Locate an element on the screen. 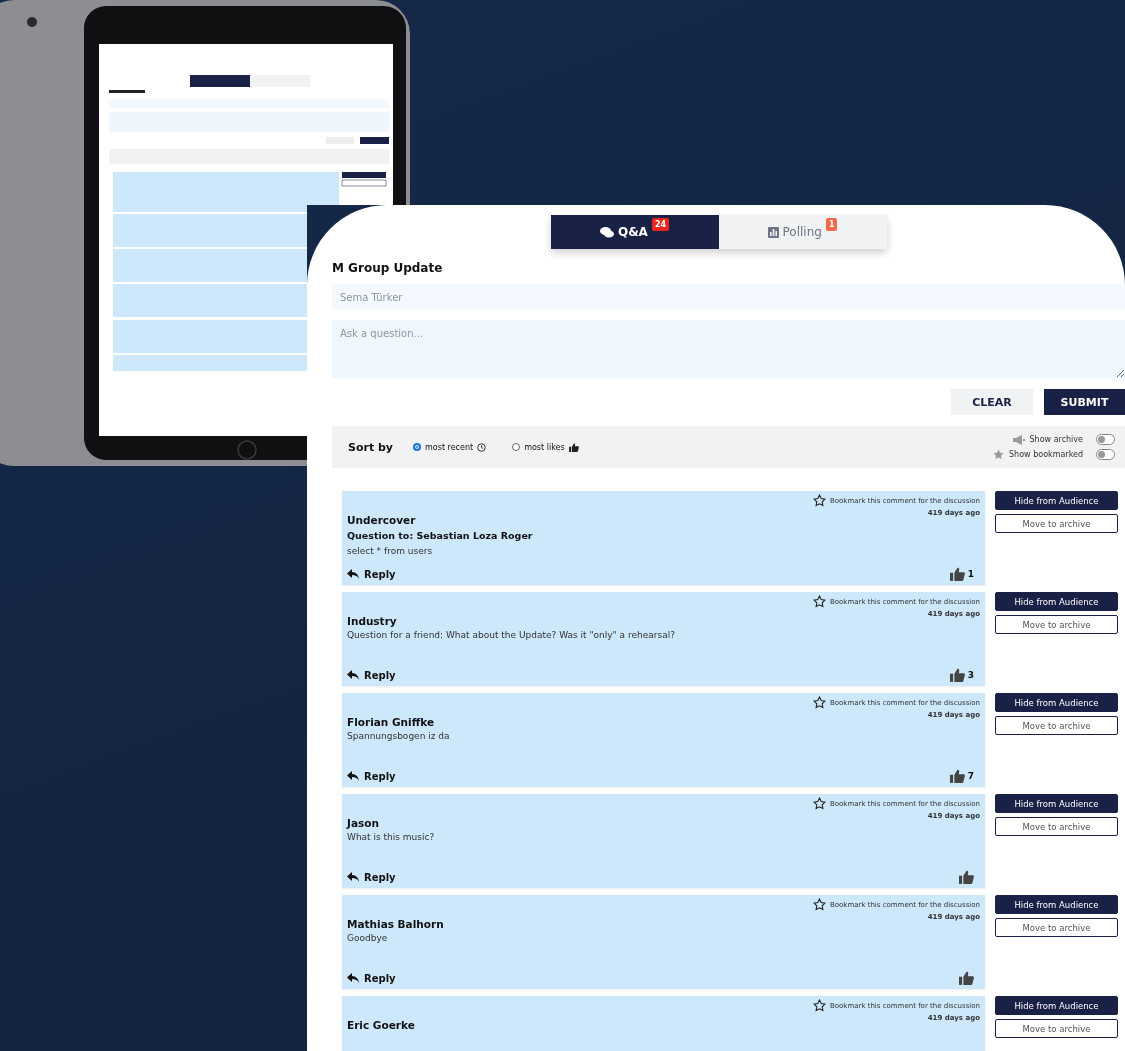  question-recipient: Question to: Sebastian Loza Roger is located at coordinates (440, 535).